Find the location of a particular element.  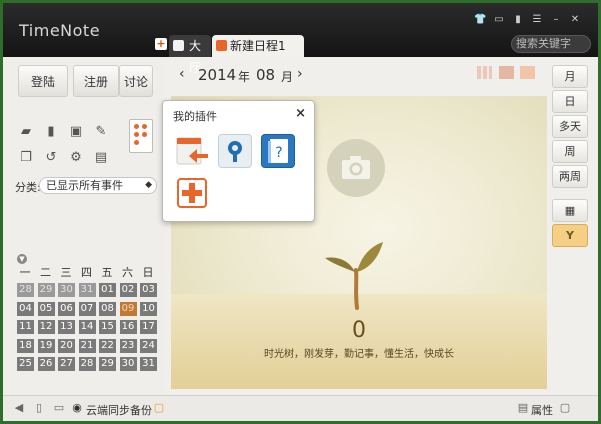

calendar-day: 25 is located at coordinates (25, 364).